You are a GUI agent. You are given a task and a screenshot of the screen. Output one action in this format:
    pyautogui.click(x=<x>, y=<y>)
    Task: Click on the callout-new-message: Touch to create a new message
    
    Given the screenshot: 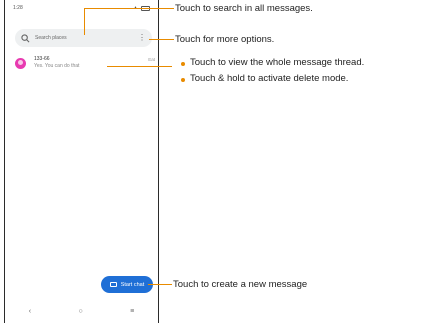 What is the action you would take?
    pyautogui.click(x=240, y=284)
    